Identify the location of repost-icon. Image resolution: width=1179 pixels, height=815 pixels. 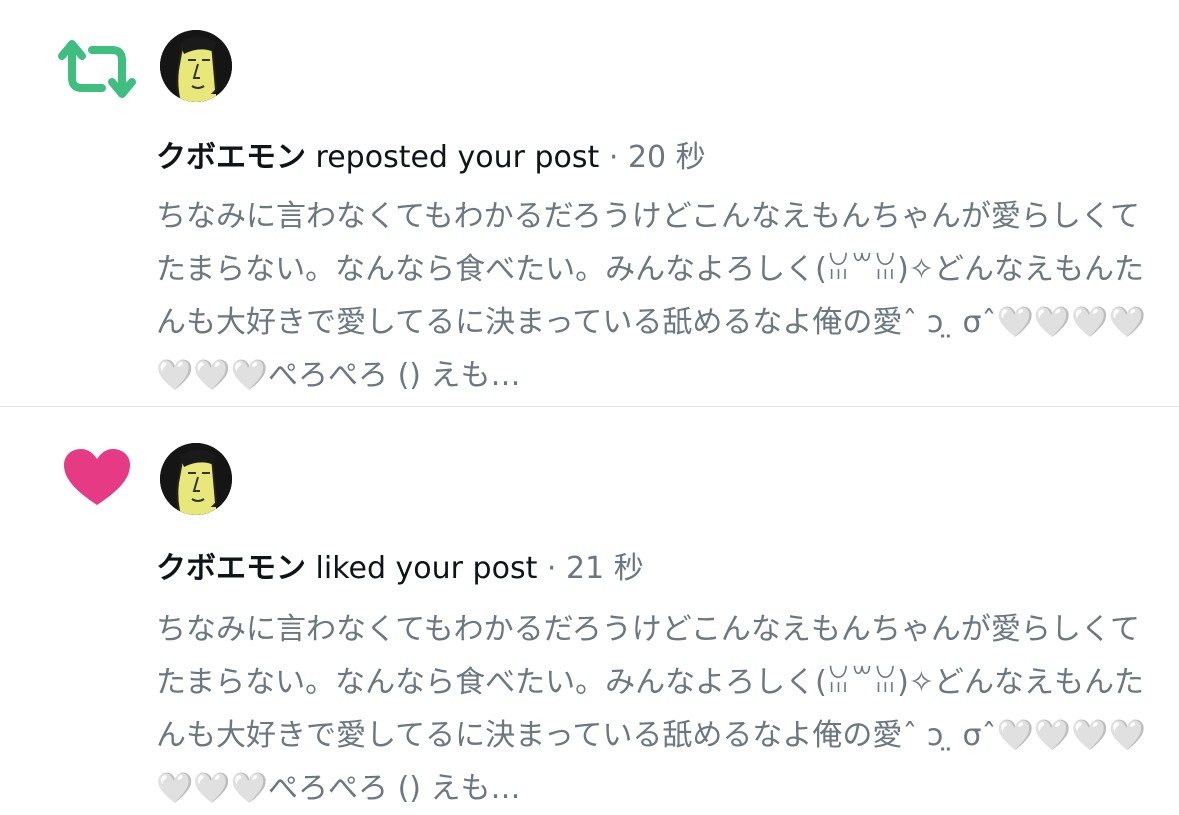
(97, 69).